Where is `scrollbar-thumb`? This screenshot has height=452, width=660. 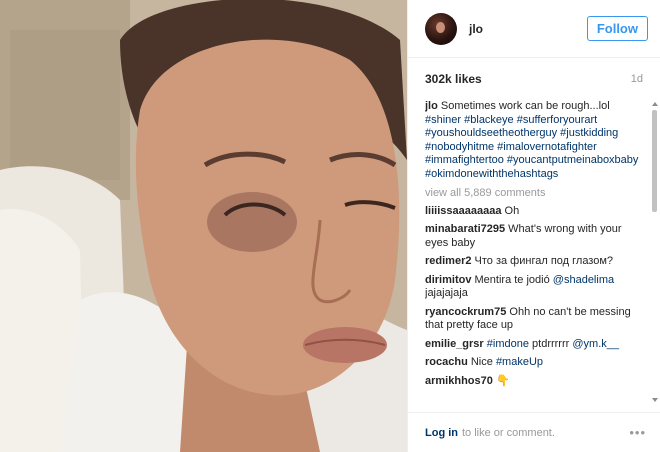 scrollbar-thumb is located at coordinates (654, 161).